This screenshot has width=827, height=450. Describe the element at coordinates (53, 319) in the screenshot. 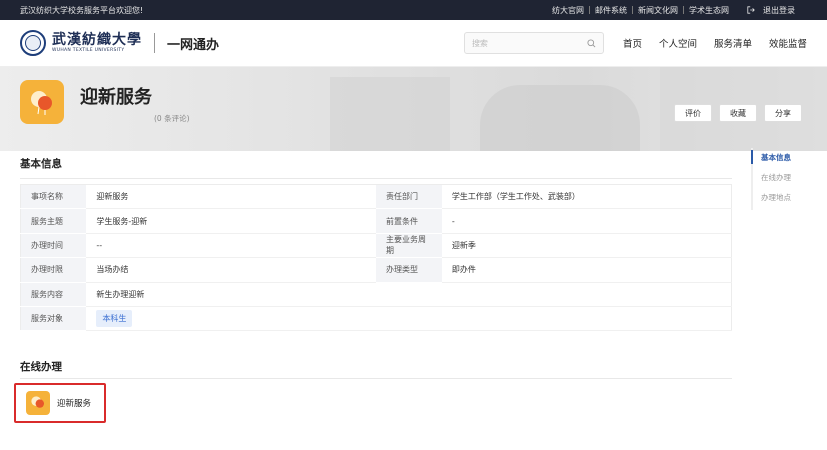

I see `field-label: 服务对象` at that location.